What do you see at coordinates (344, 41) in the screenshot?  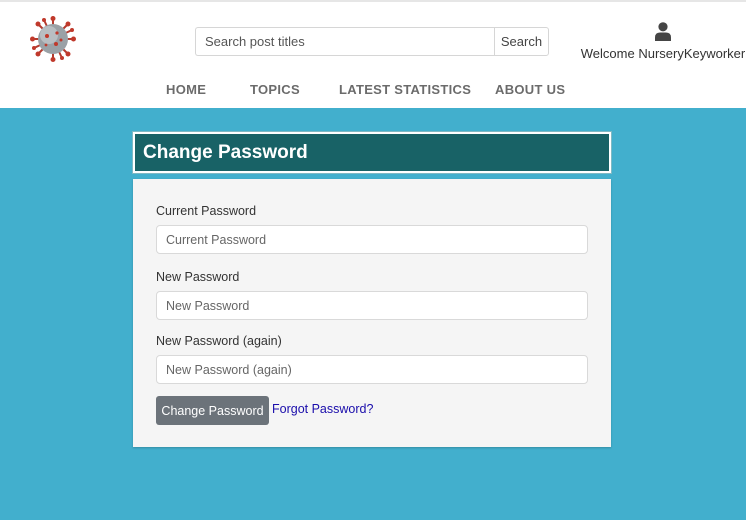 I see `search-input` at bounding box center [344, 41].